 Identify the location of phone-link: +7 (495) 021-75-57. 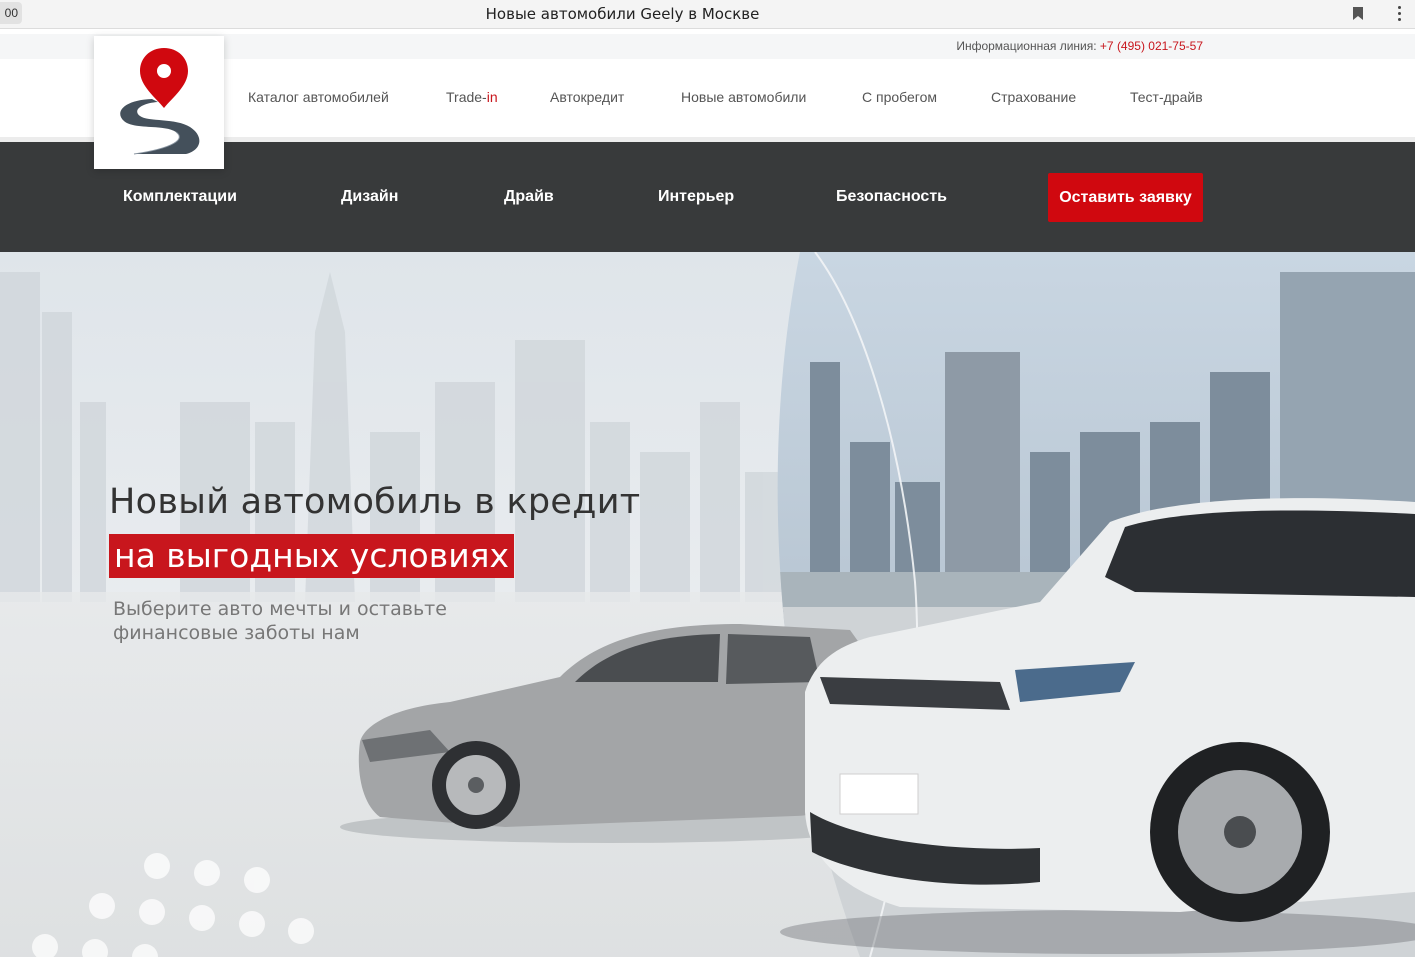
(1151, 46).